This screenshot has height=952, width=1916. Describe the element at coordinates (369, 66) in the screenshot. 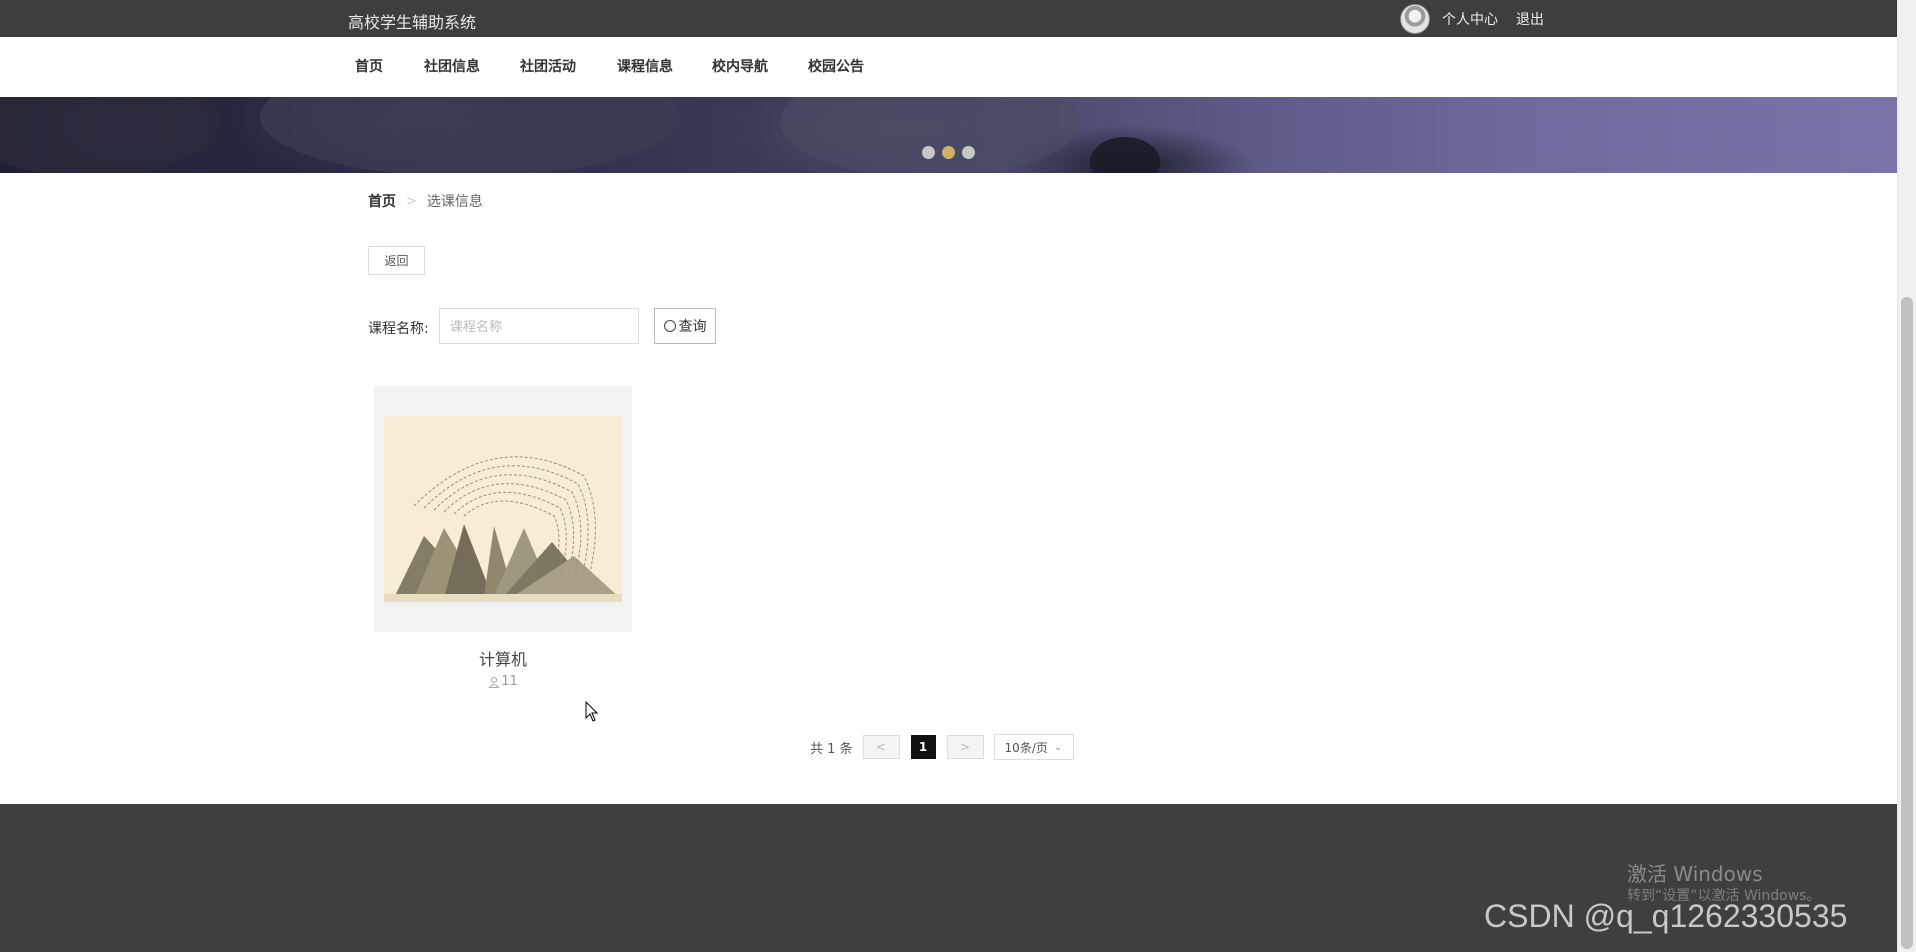

I see `nav-item-home: 首页` at that location.